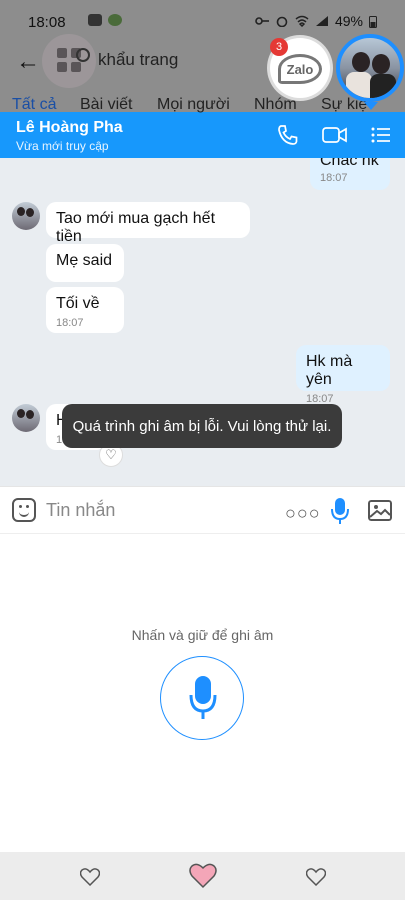 The height and width of the screenshot is (900, 405). What do you see at coordinates (370, 68) in the screenshot?
I see `chat-head-avatar` at bounding box center [370, 68].